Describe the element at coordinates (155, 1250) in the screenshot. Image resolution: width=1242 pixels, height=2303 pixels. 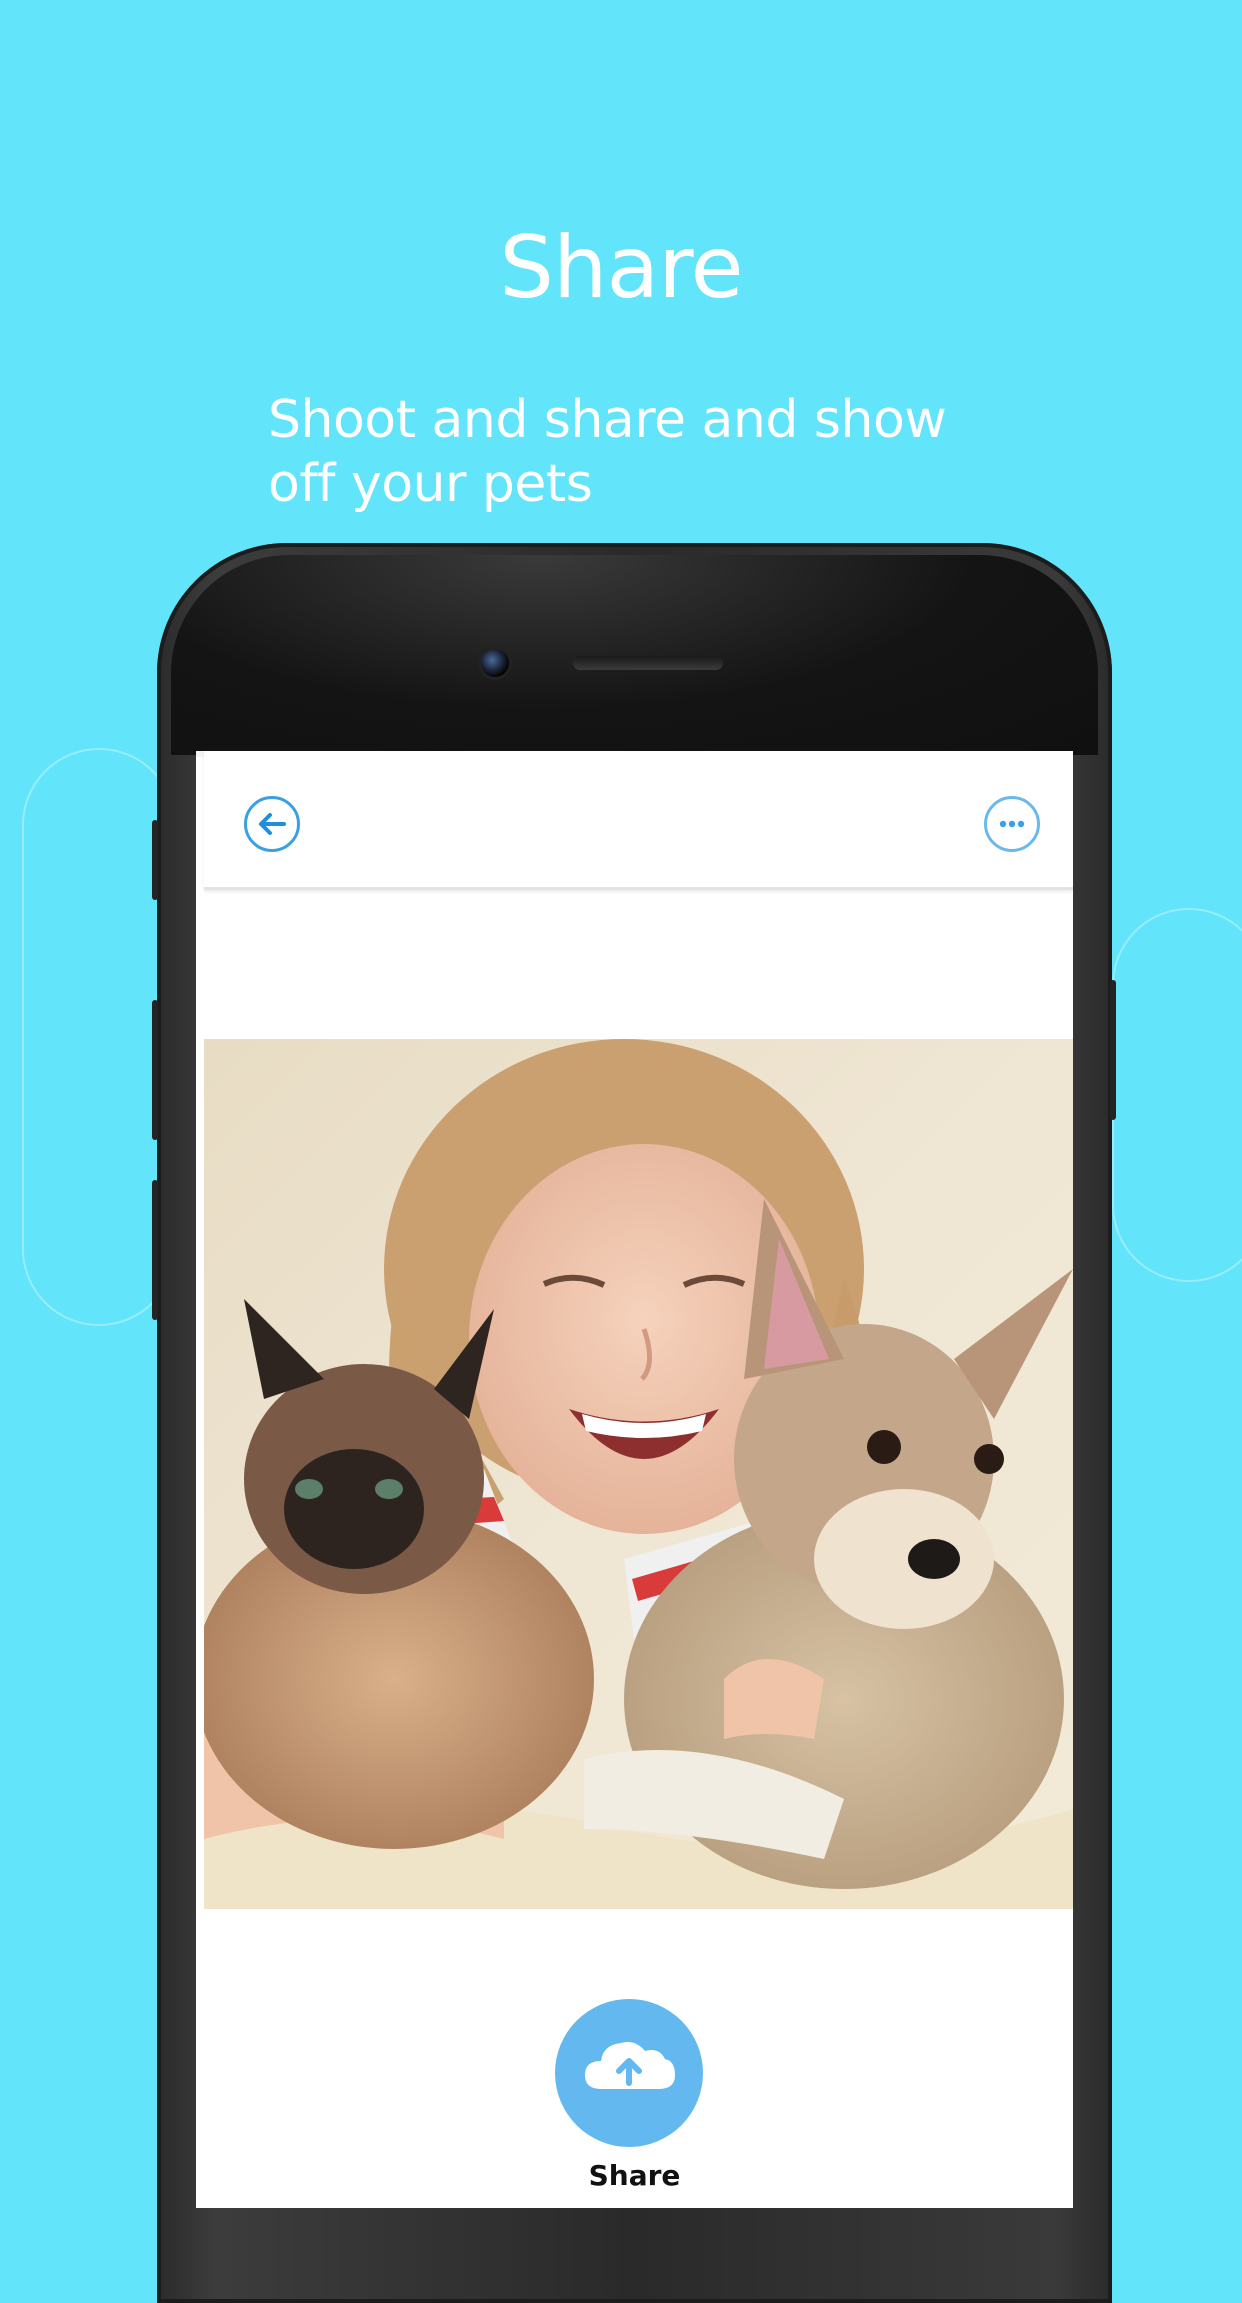
I see `phone-volume-down` at that location.